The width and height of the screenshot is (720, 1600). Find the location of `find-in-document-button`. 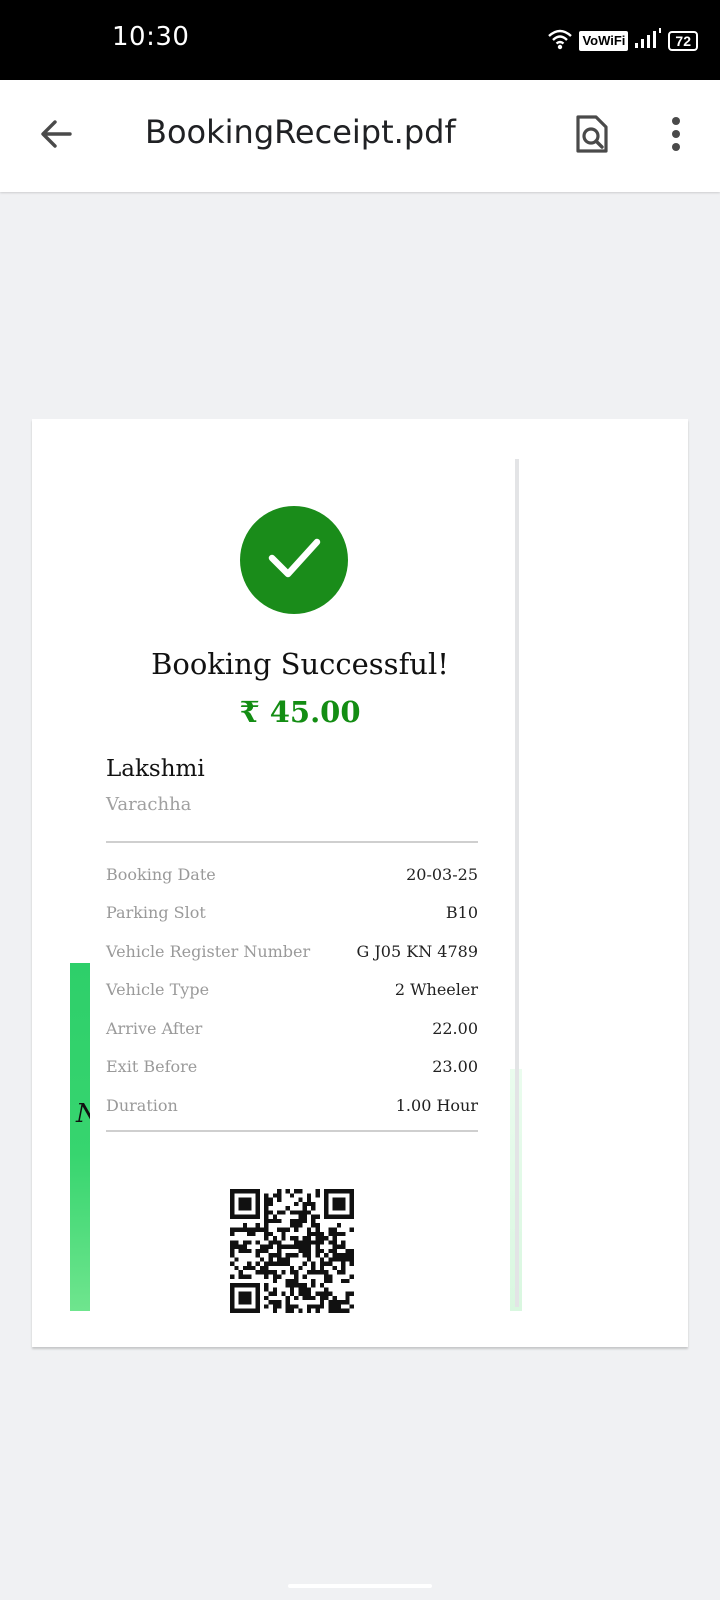

find-in-document-button is located at coordinates (592, 136).